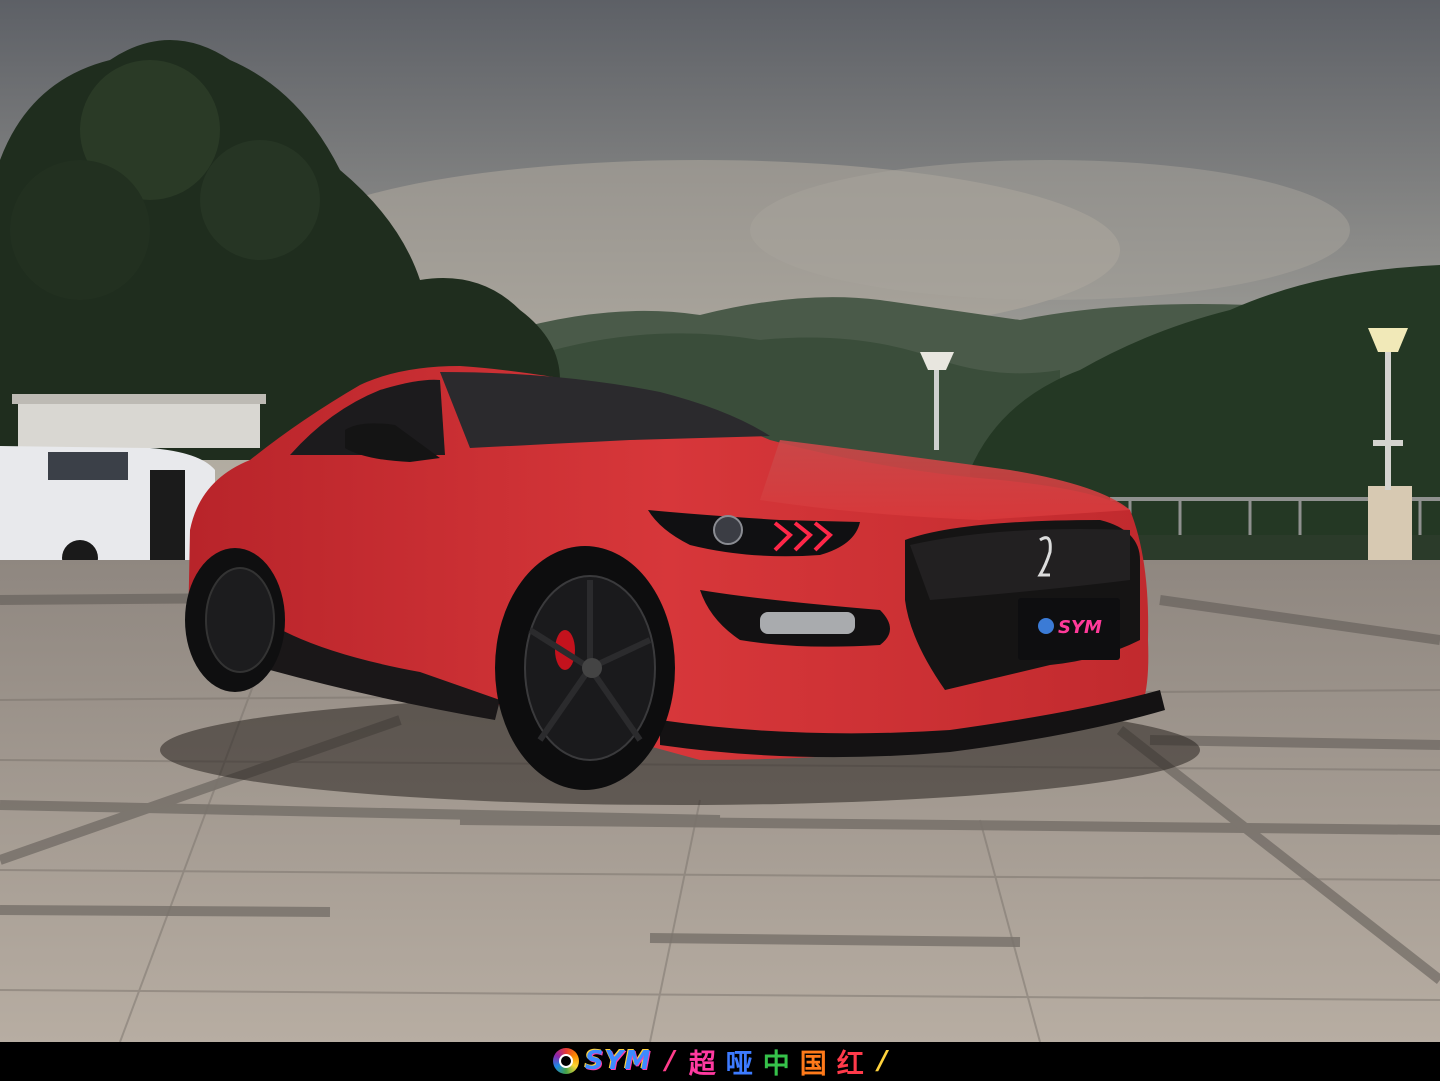 The height and width of the screenshot is (1081, 1440). I want to click on building, so click(139, 423).